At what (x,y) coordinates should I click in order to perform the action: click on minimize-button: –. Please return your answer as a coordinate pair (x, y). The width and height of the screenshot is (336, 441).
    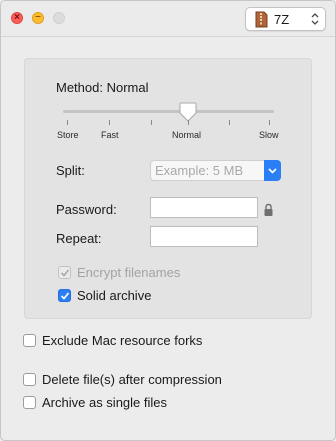
    Looking at the image, I should click on (38, 17).